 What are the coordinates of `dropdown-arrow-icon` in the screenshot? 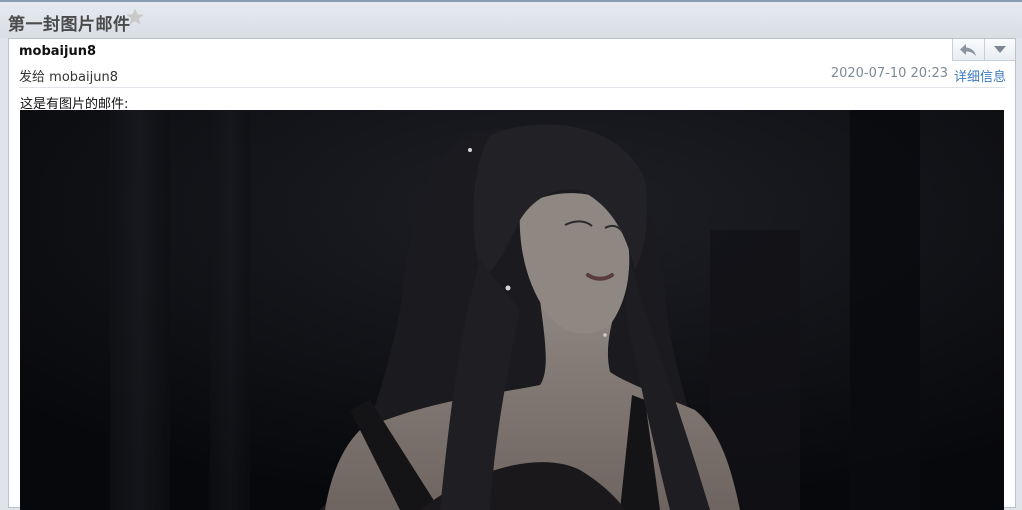 It's located at (999, 49).